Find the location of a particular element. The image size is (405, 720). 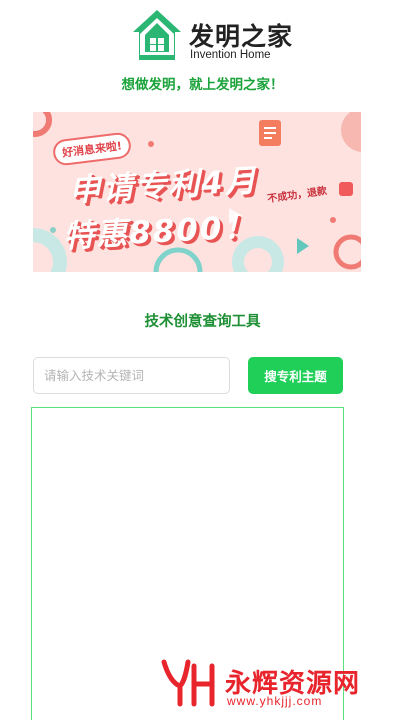

keyword-search-input is located at coordinates (131, 375).